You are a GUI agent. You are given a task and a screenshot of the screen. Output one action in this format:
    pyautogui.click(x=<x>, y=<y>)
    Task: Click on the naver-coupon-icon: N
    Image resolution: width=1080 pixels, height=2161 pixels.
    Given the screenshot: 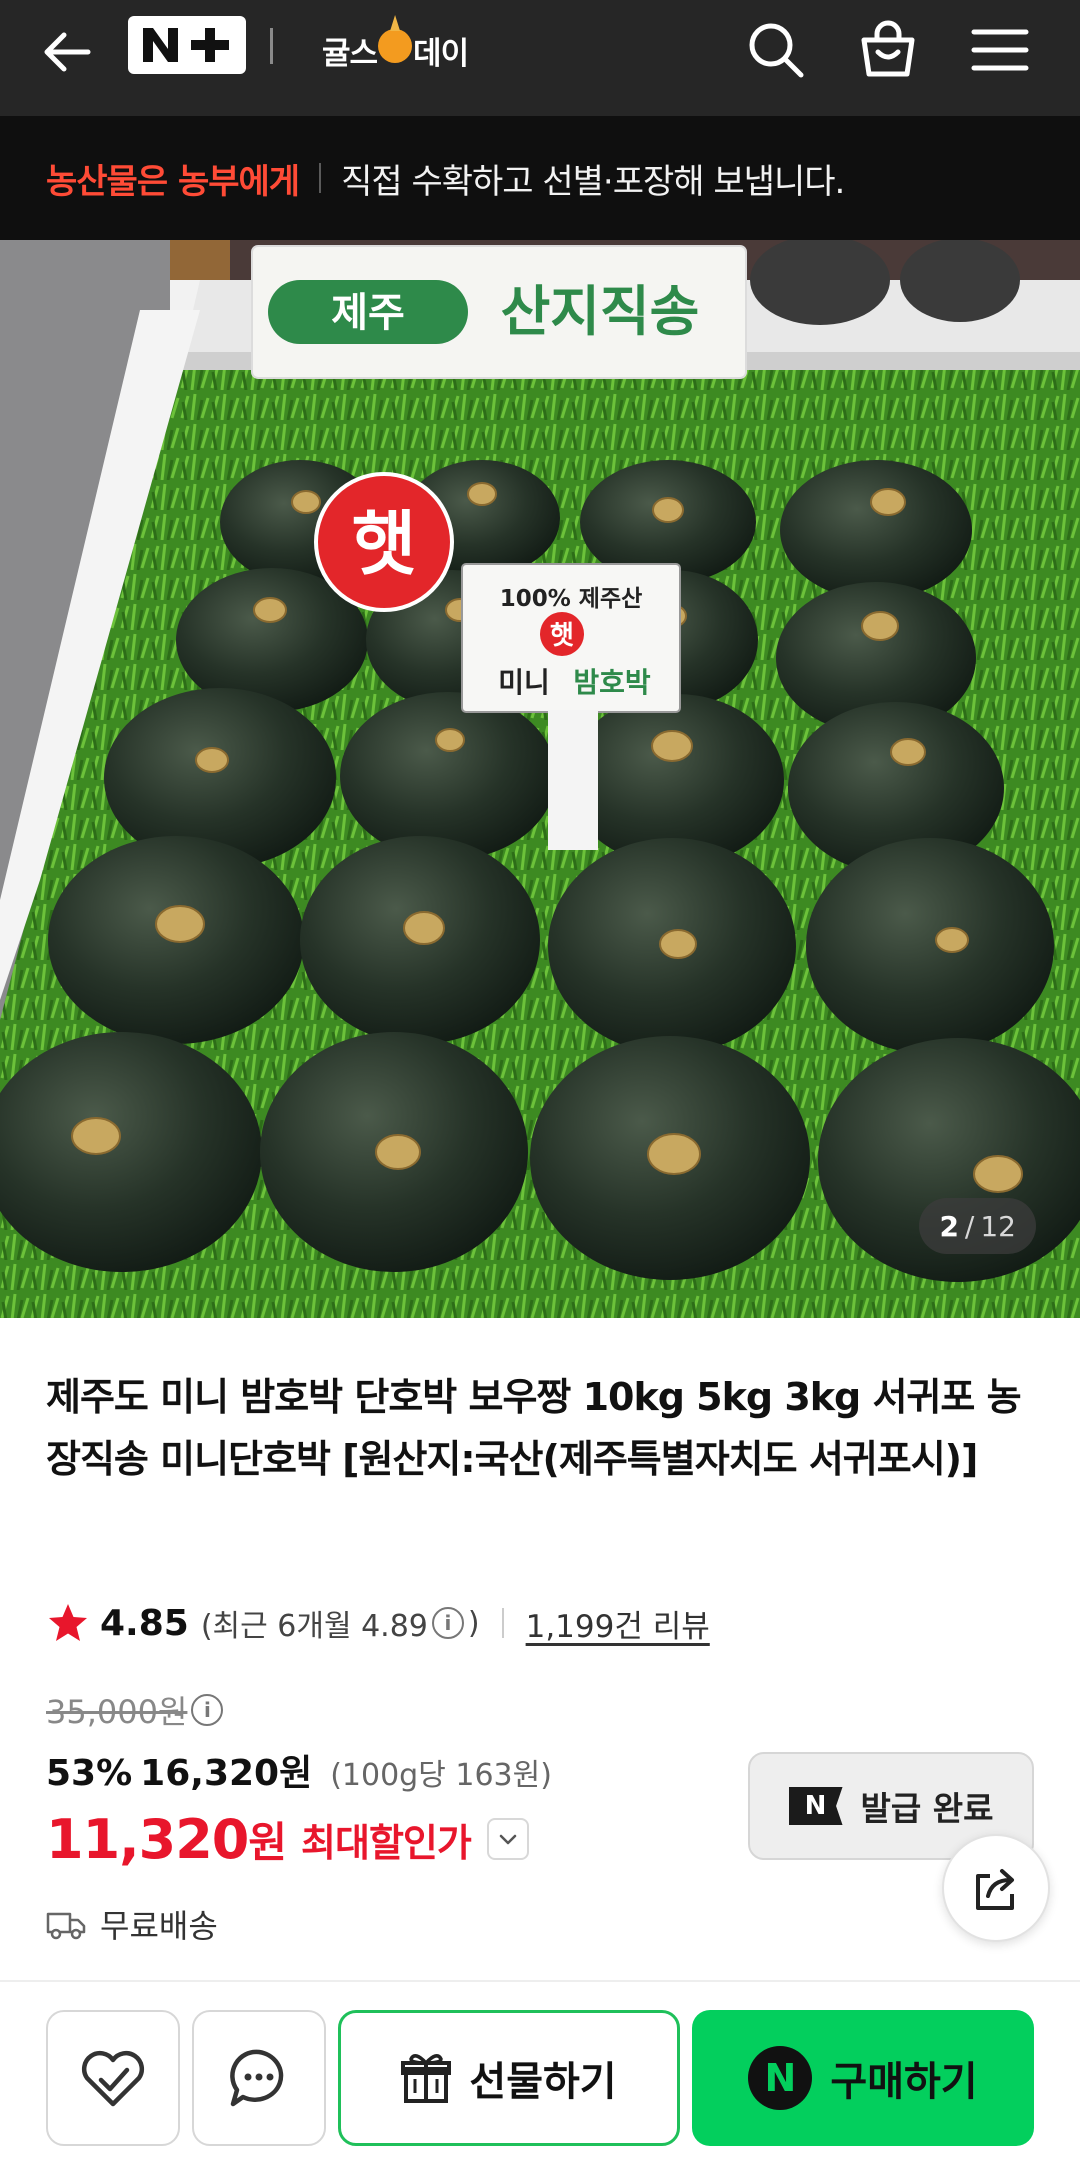 What is the action you would take?
    pyautogui.click(x=815, y=1806)
    